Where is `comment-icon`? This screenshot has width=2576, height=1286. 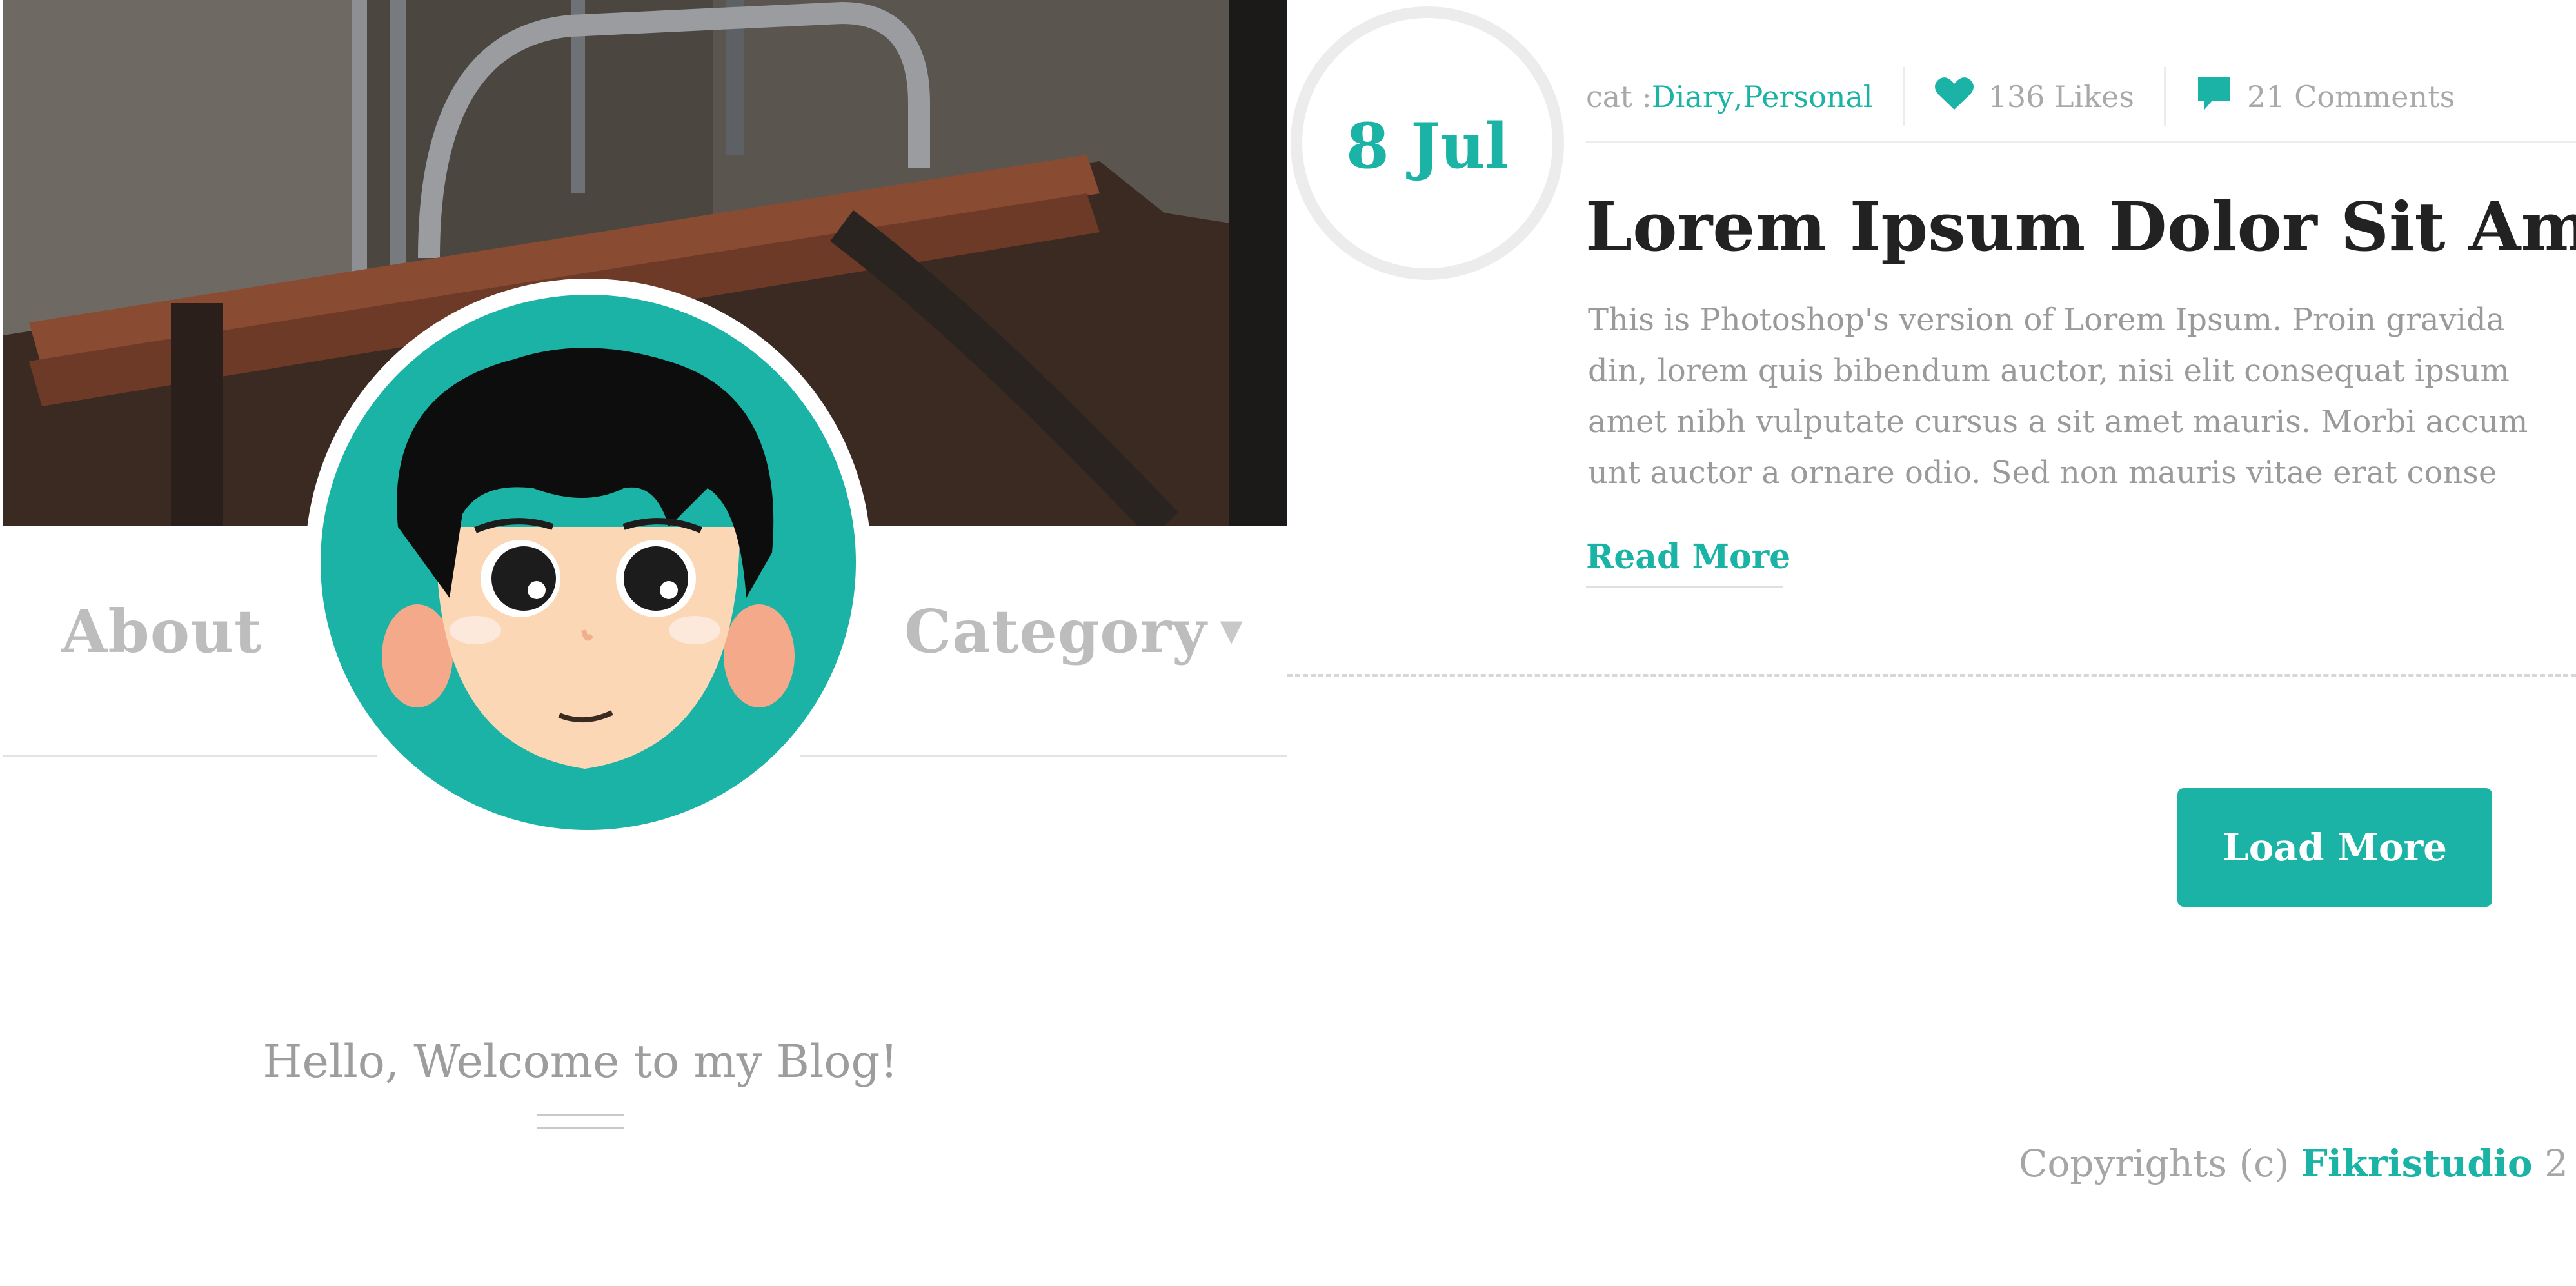
comment-icon is located at coordinates (2214, 97).